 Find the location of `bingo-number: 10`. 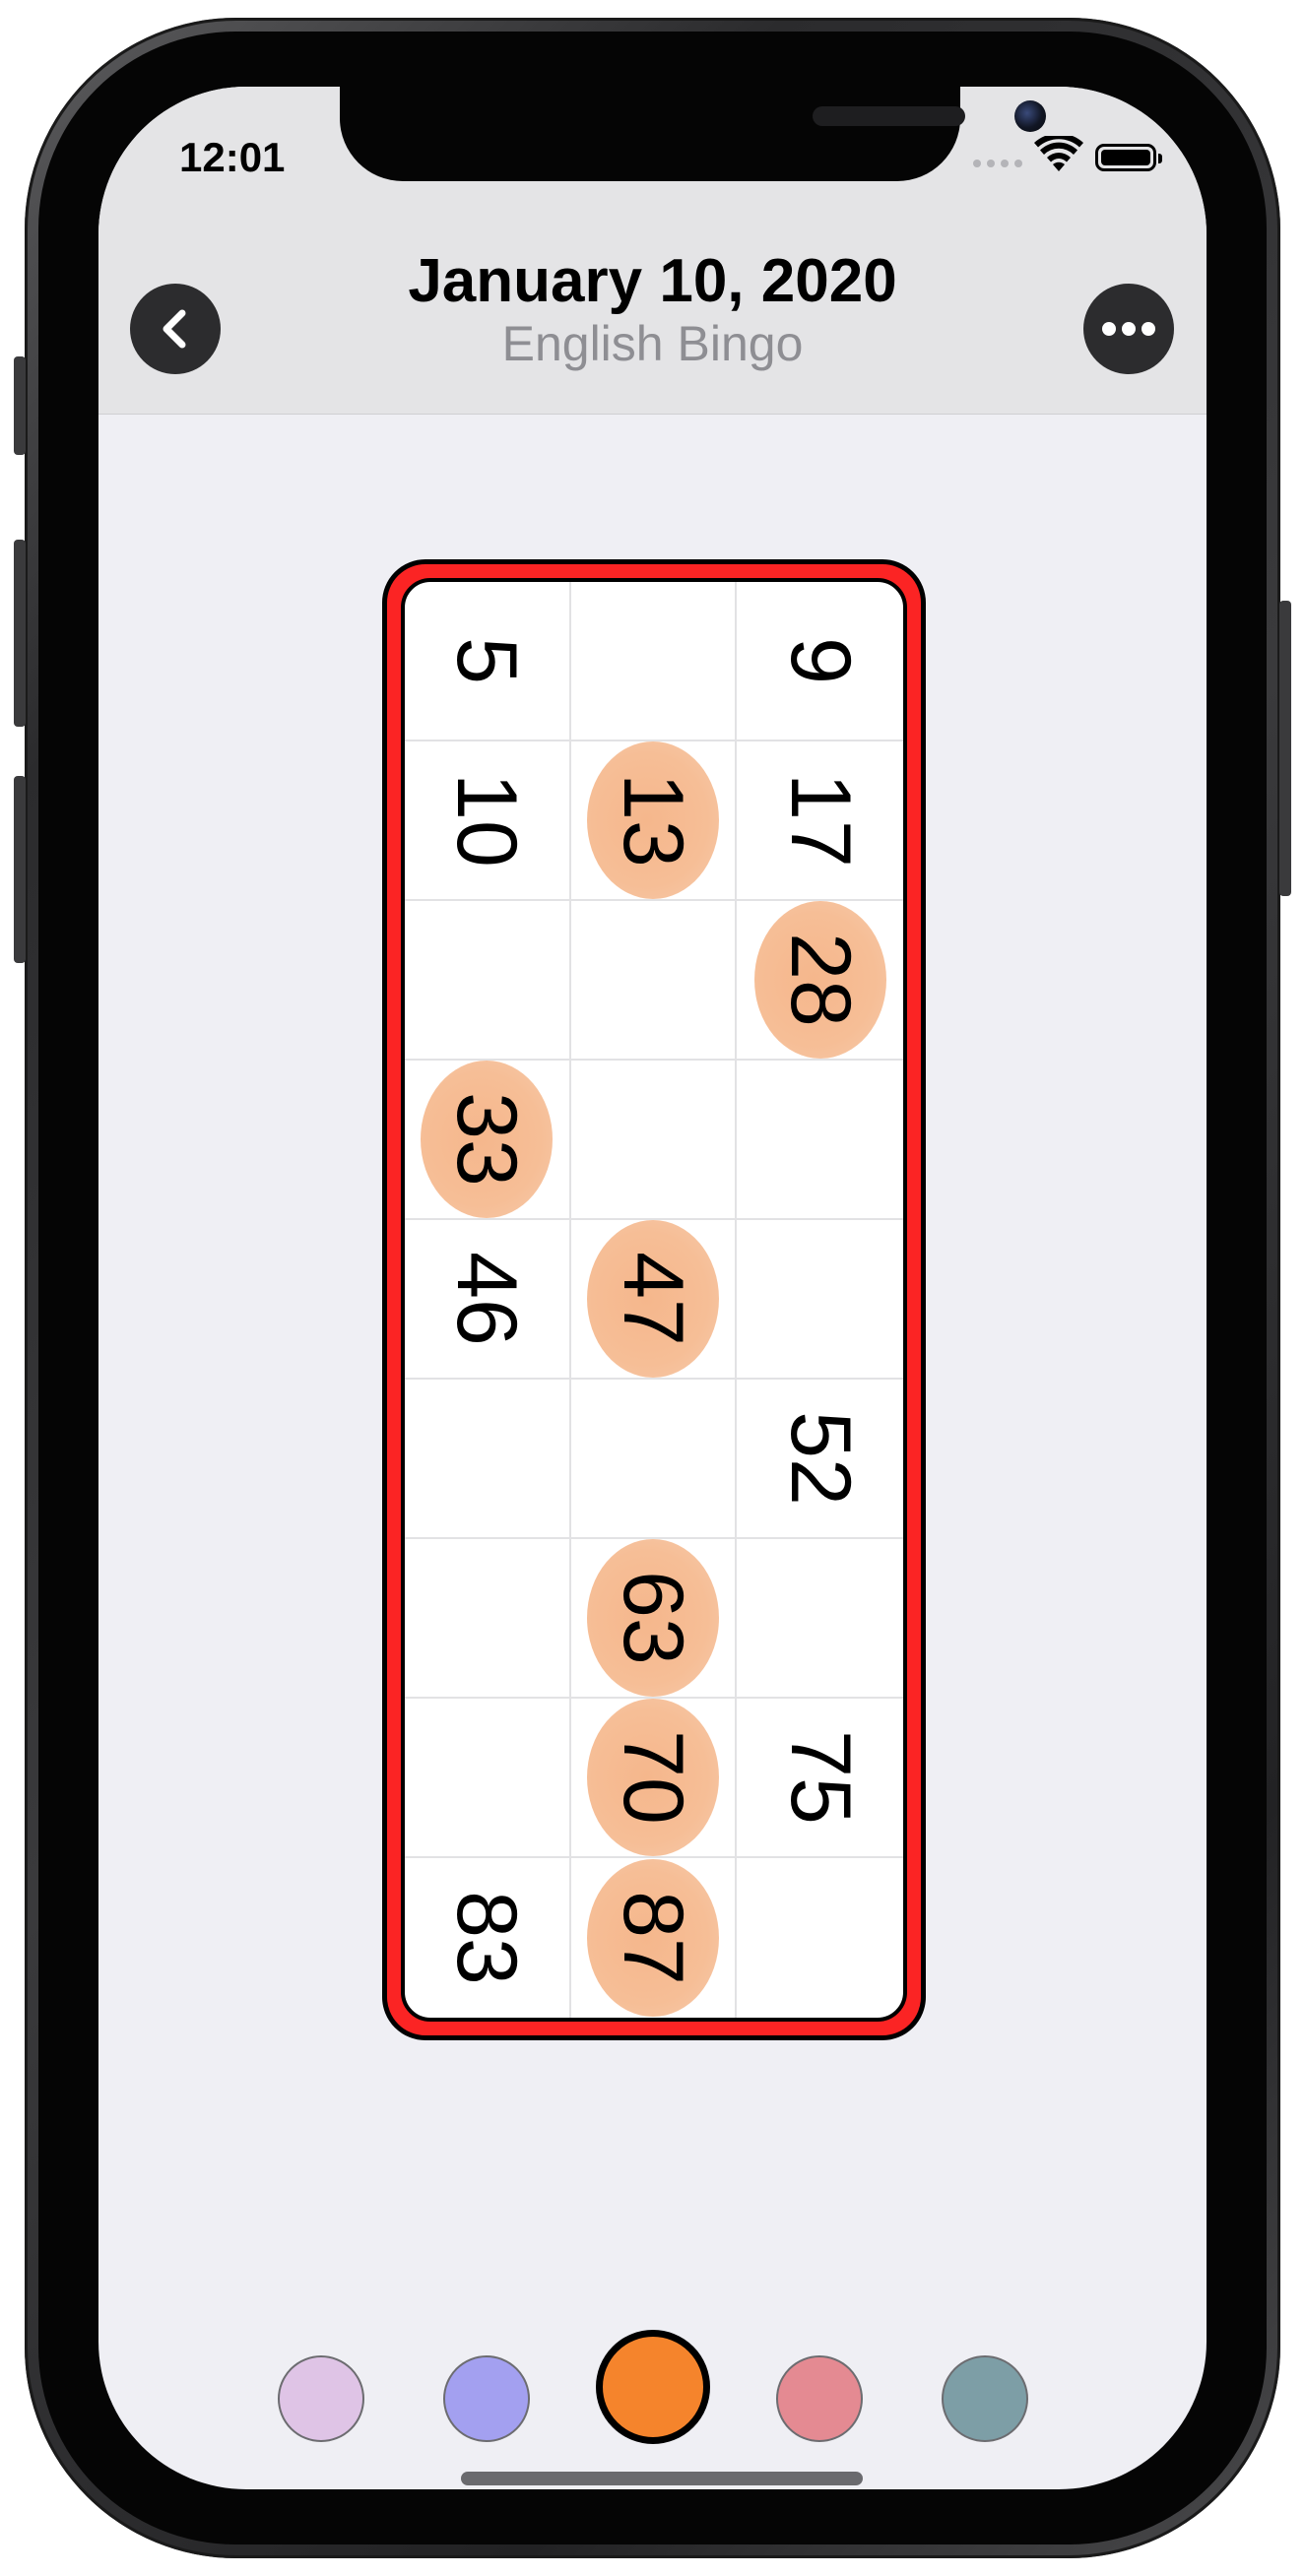

bingo-number: 10 is located at coordinates (487, 820).